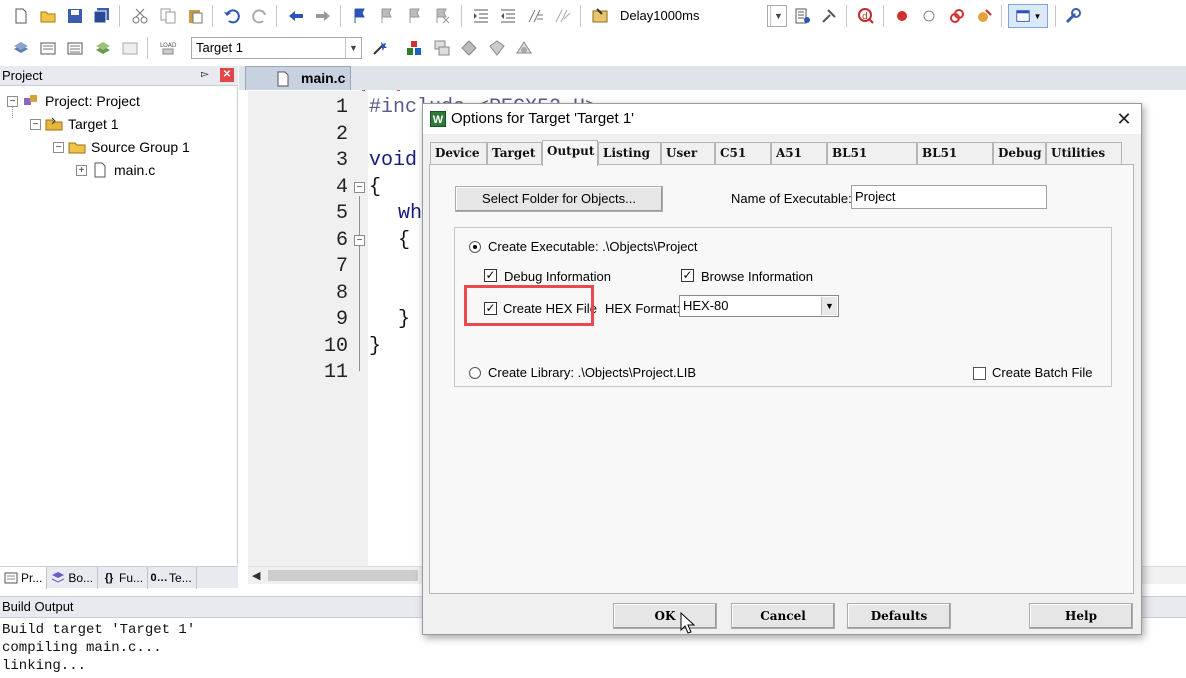 The image size is (1186, 678). I want to click on tools-icon, so click(829, 16).